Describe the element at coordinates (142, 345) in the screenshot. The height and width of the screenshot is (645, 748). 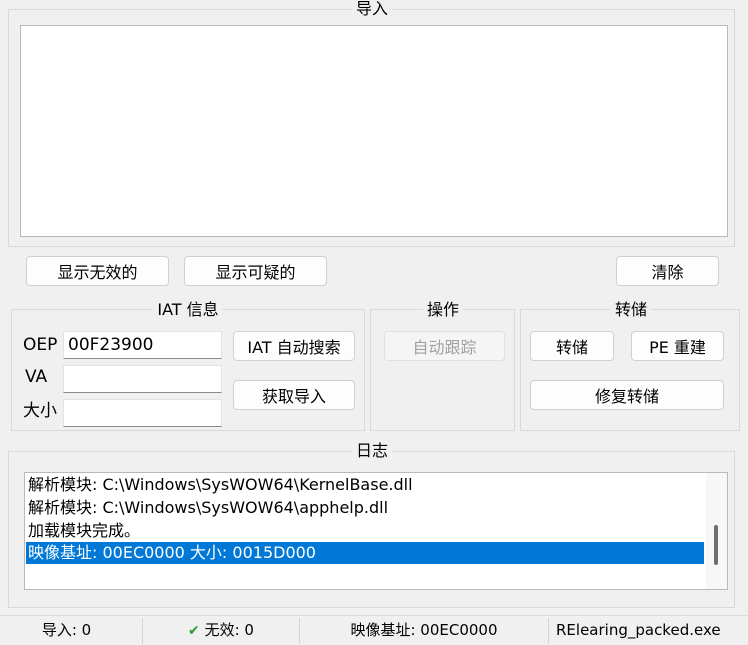
I see `oep-input: 00F23900` at that location.